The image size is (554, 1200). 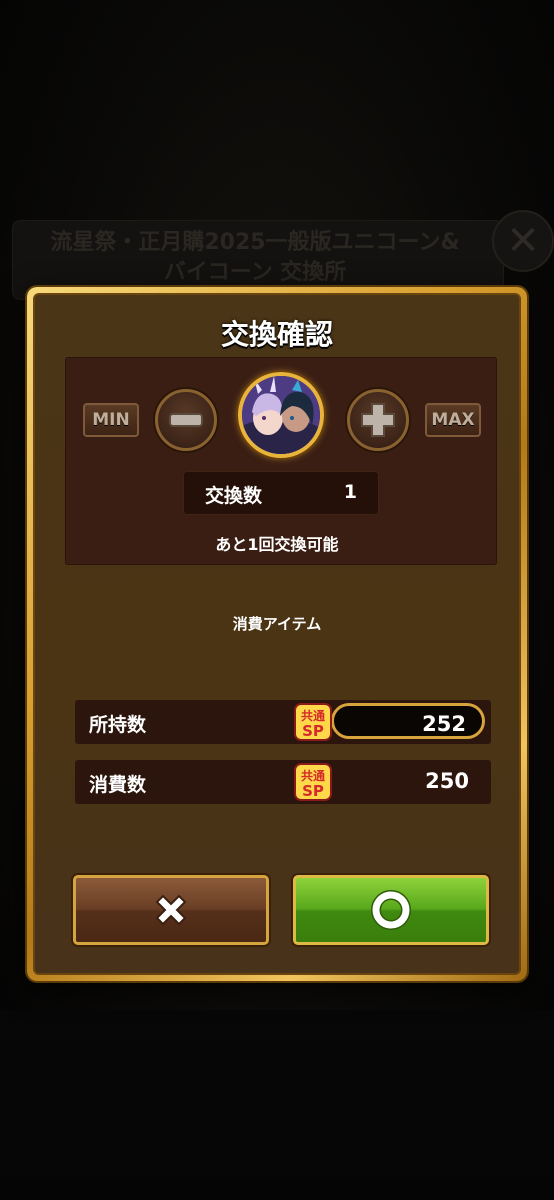 I want to click on plus-icon, so click(x=378, y=420).